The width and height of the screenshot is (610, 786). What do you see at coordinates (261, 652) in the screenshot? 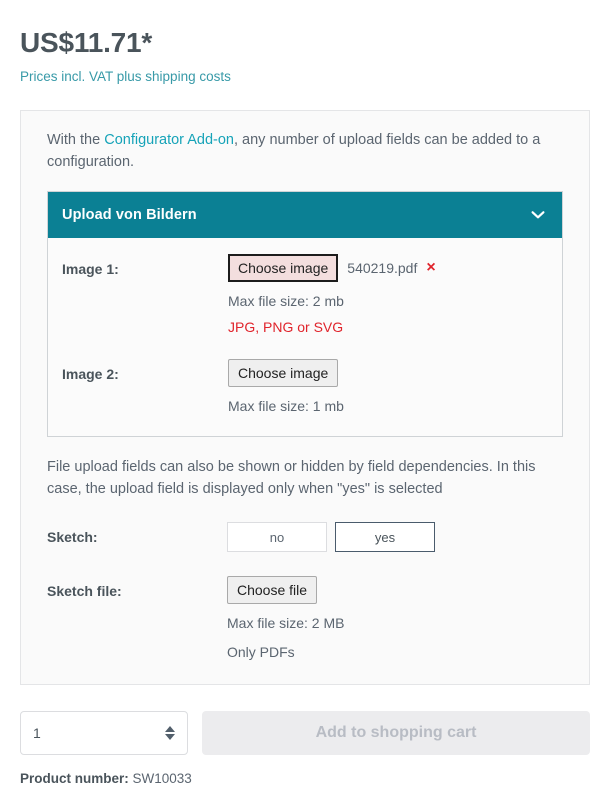
I see `sketch-file-format-hint: Only PDFs` at bounding box center [261, 652].